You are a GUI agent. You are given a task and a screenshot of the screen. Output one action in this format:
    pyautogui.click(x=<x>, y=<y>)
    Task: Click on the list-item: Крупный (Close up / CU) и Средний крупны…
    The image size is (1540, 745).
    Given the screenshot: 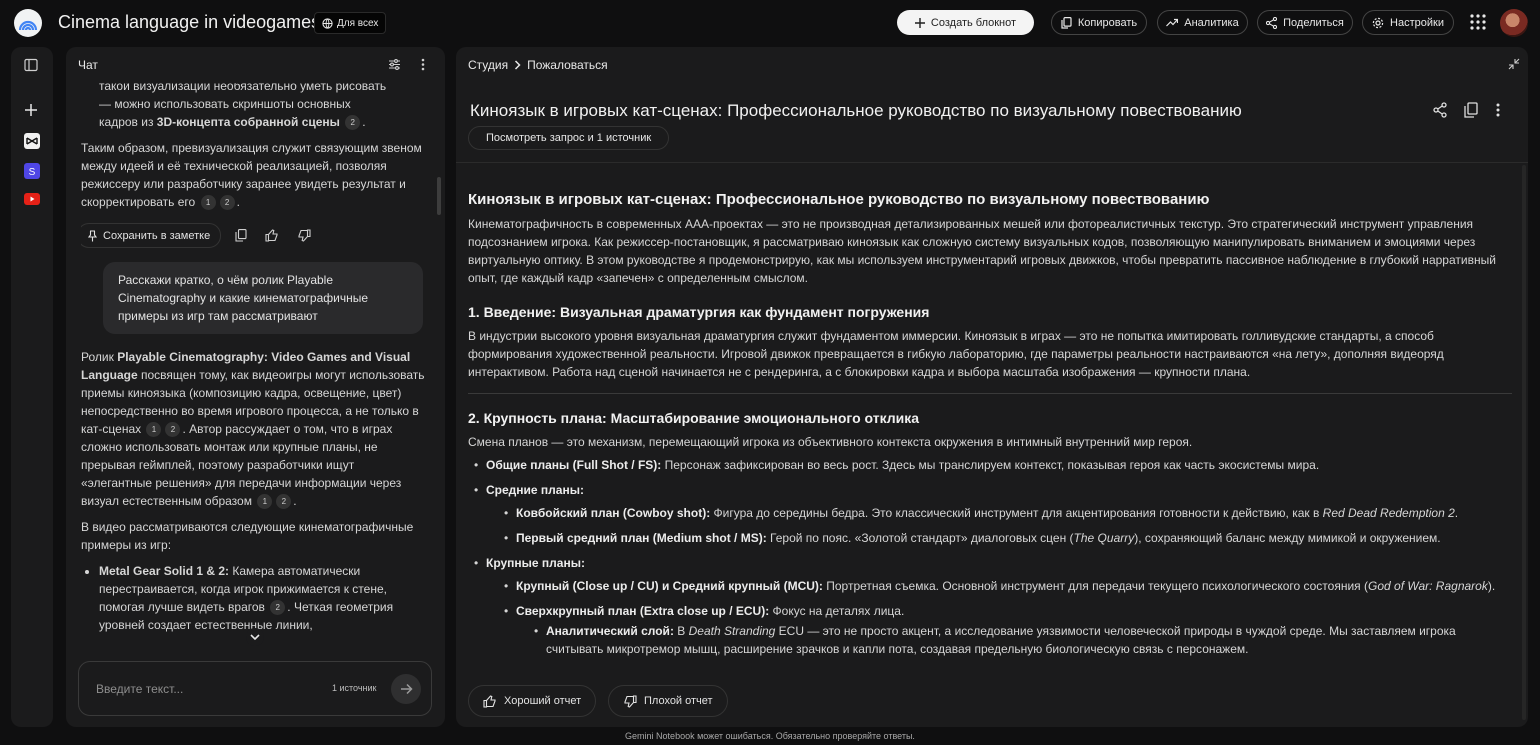 What is the action you would take?
    pyautogui.click(x=1005, y=586)
    